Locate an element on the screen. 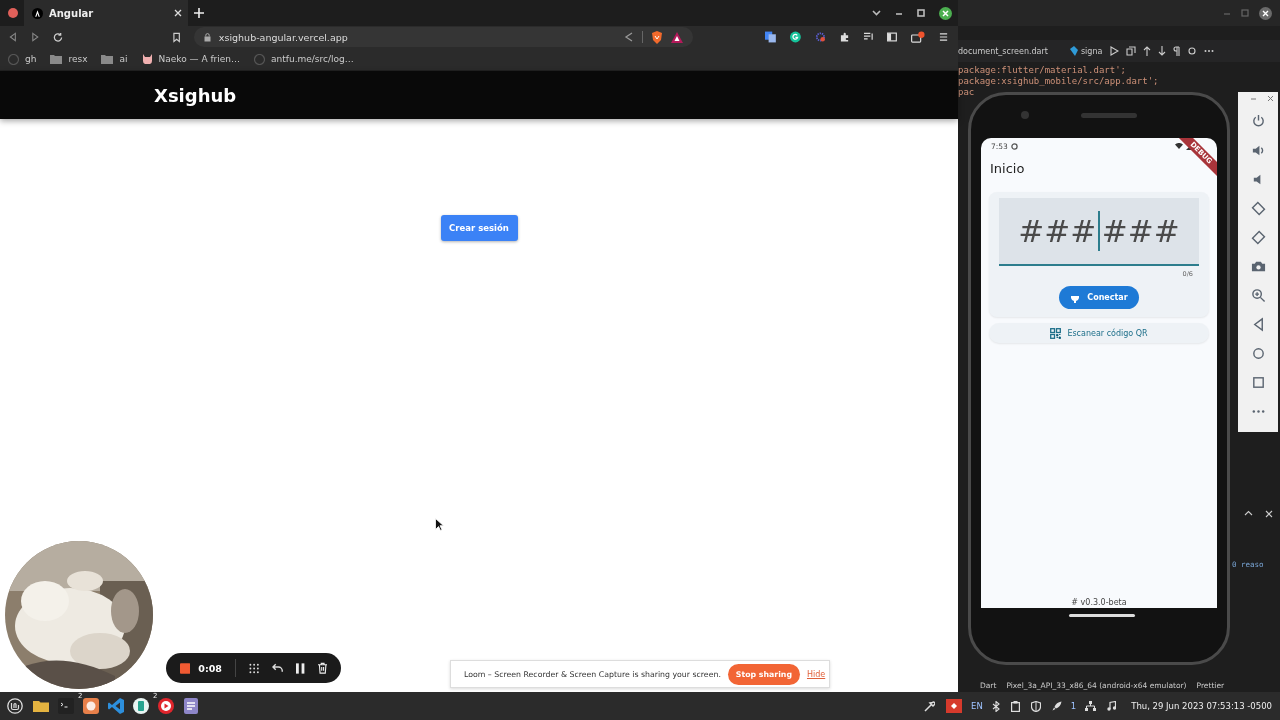 This screenshot has height=720, width=1280. chevron-down-icon is located at coordinates (876, 13).